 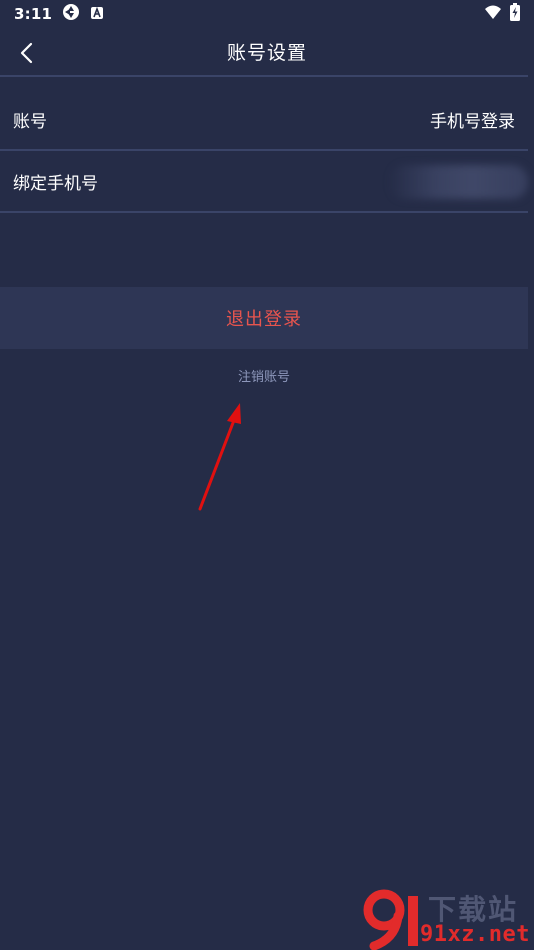 I want to click on logout-button: 退出登录, so click(x=264, y=318).